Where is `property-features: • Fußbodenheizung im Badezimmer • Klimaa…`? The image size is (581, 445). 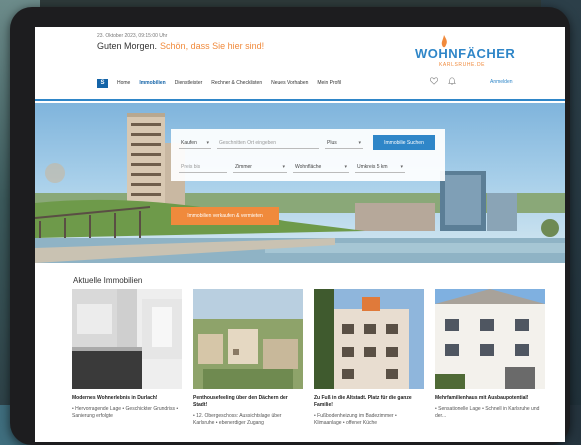
property-features: • Fußbodenheizung im Badezimmer • Klimaa… is located at coordinates (355, 419).